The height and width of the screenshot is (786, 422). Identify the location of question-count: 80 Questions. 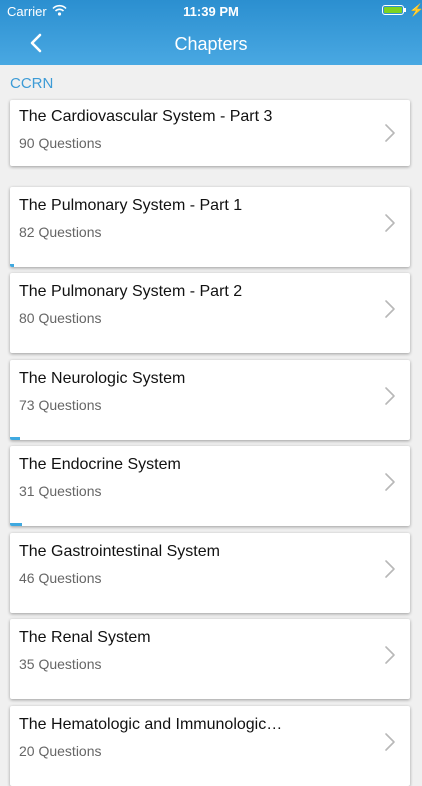
(60, 318).